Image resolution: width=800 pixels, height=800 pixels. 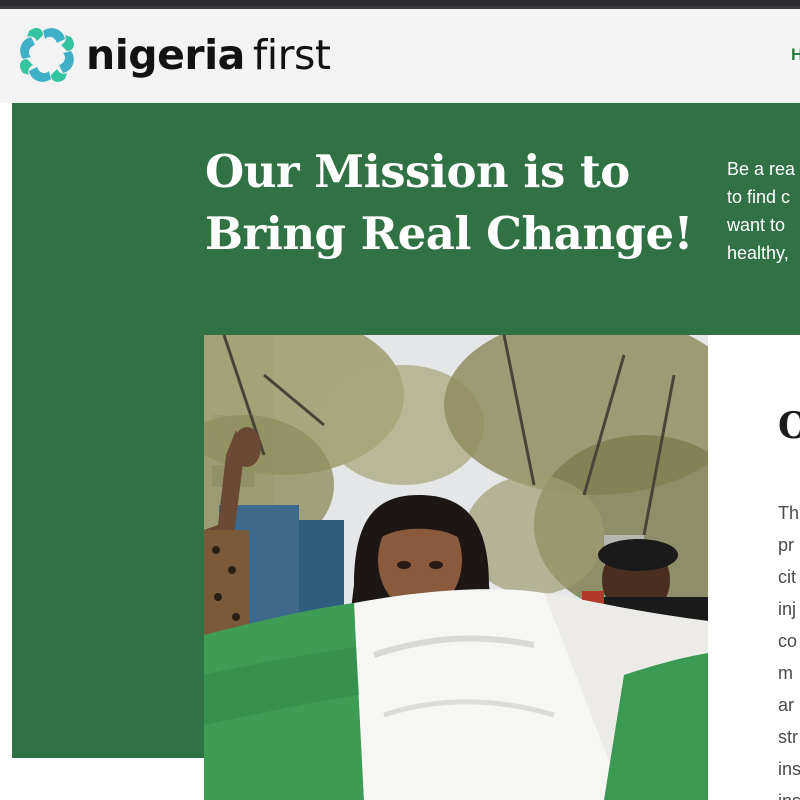 I want to click on section-divider, so click(x=107, y=779).